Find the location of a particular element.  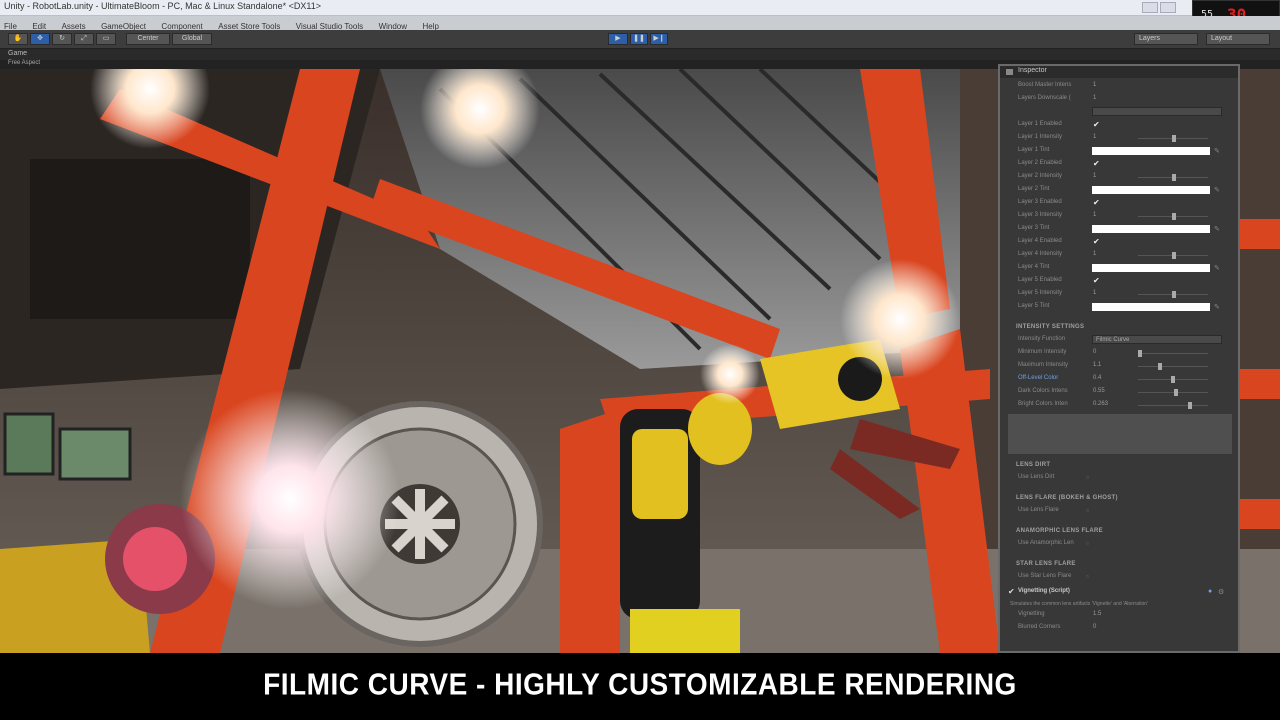

intensity-row: Maximum Intensity 1.1 is located at coordinates (1120, 366).